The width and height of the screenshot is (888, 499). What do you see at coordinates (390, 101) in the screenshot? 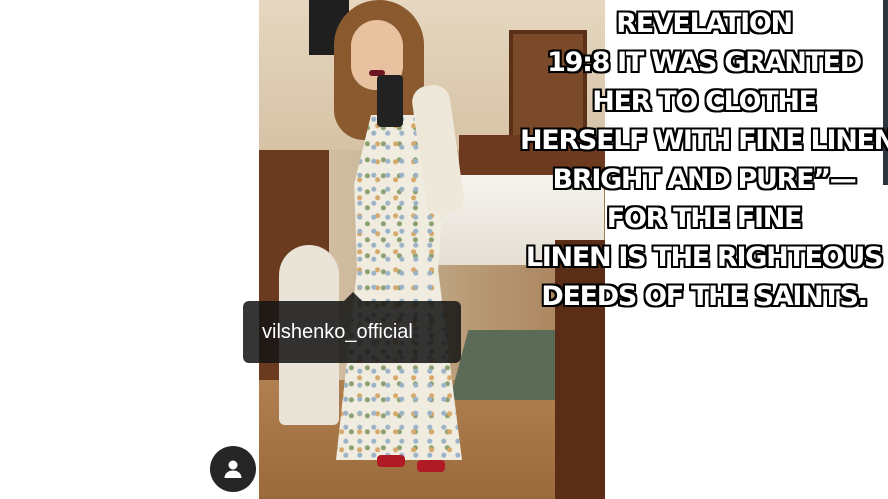
I see `photo-phone` at bounding box center [390, 101].